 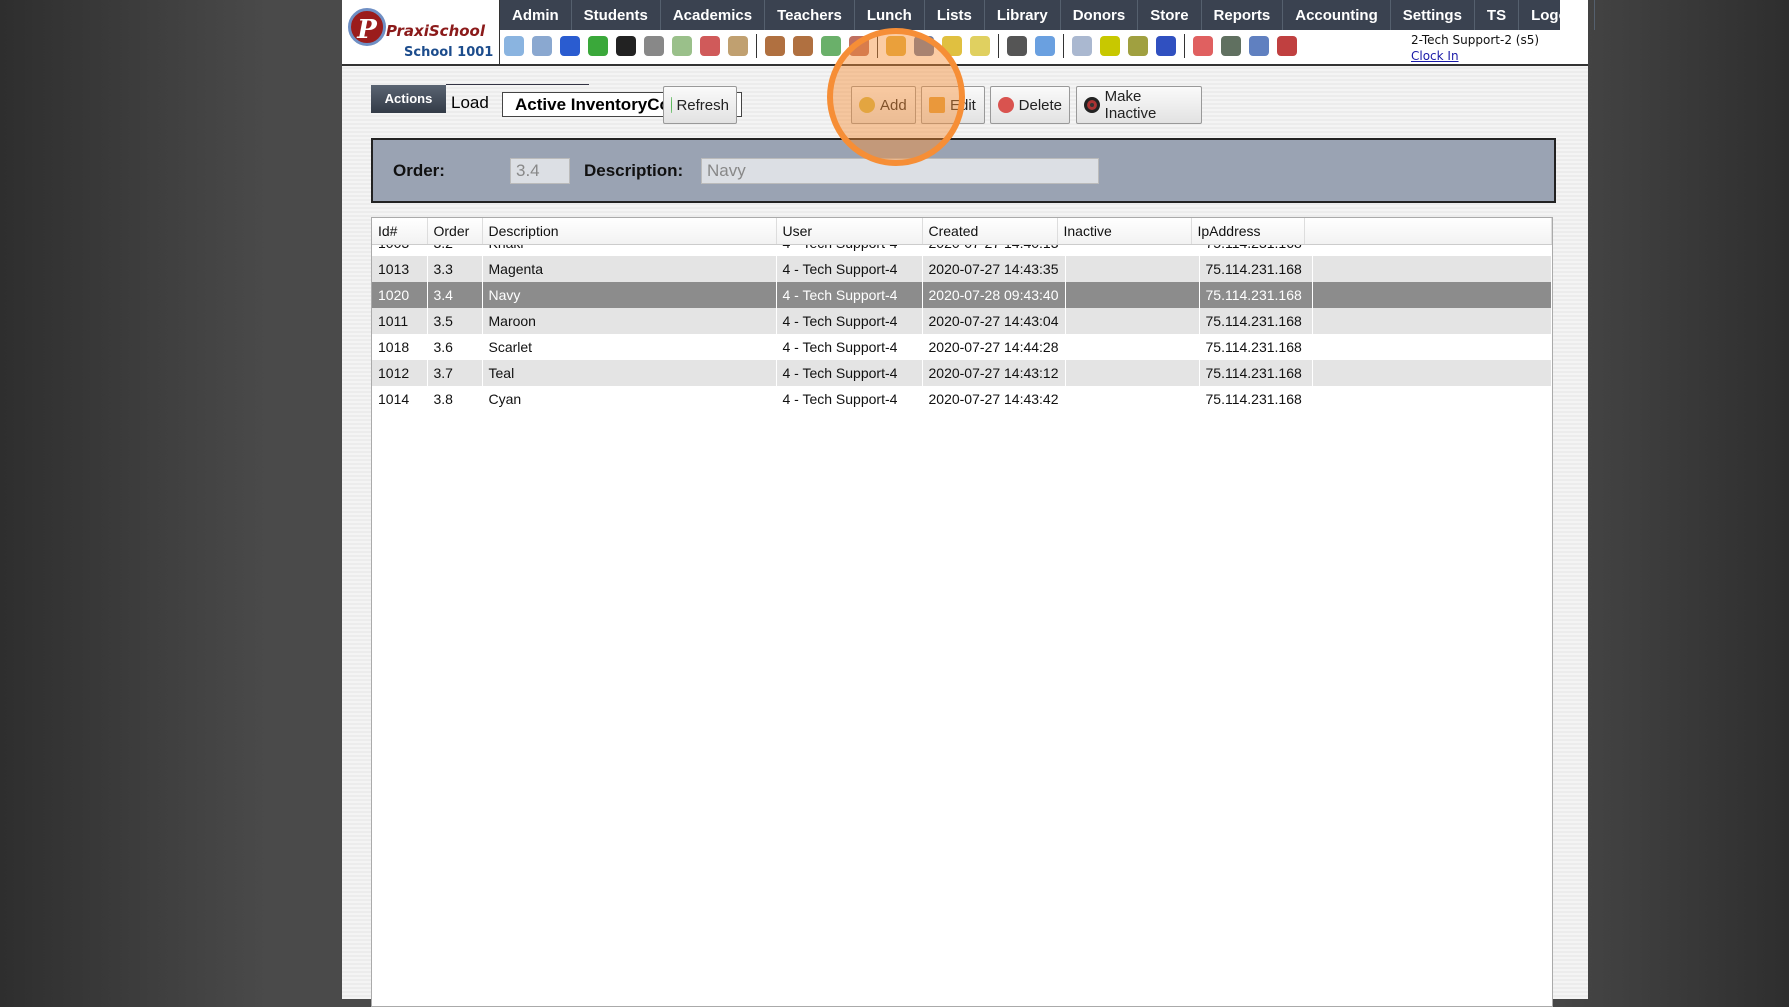 I want to click on add-button: Add, so click(x=883, y=105).